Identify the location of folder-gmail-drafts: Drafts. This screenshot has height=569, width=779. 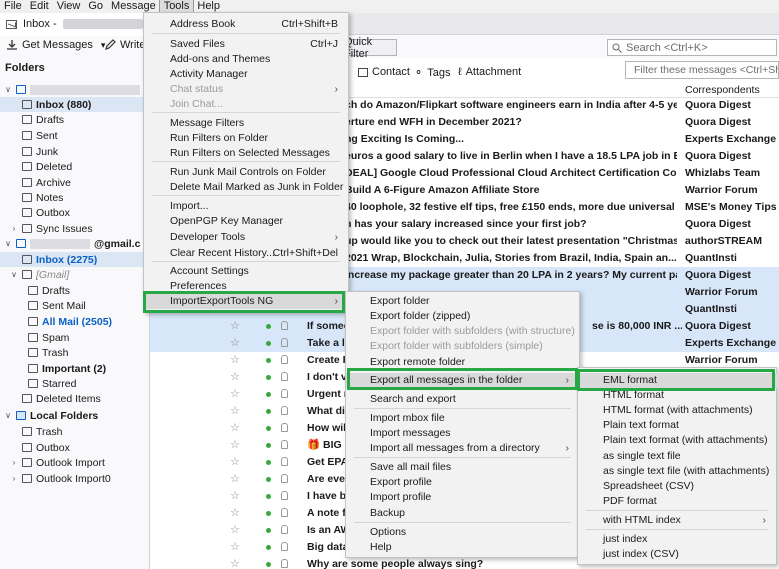
(49, 290).